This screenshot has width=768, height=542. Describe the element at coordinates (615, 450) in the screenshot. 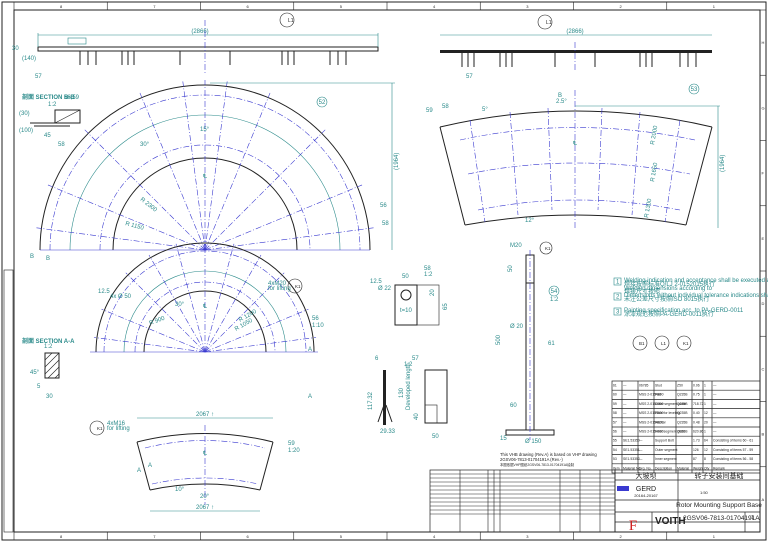

I see `bom-cell: 54` at that location.